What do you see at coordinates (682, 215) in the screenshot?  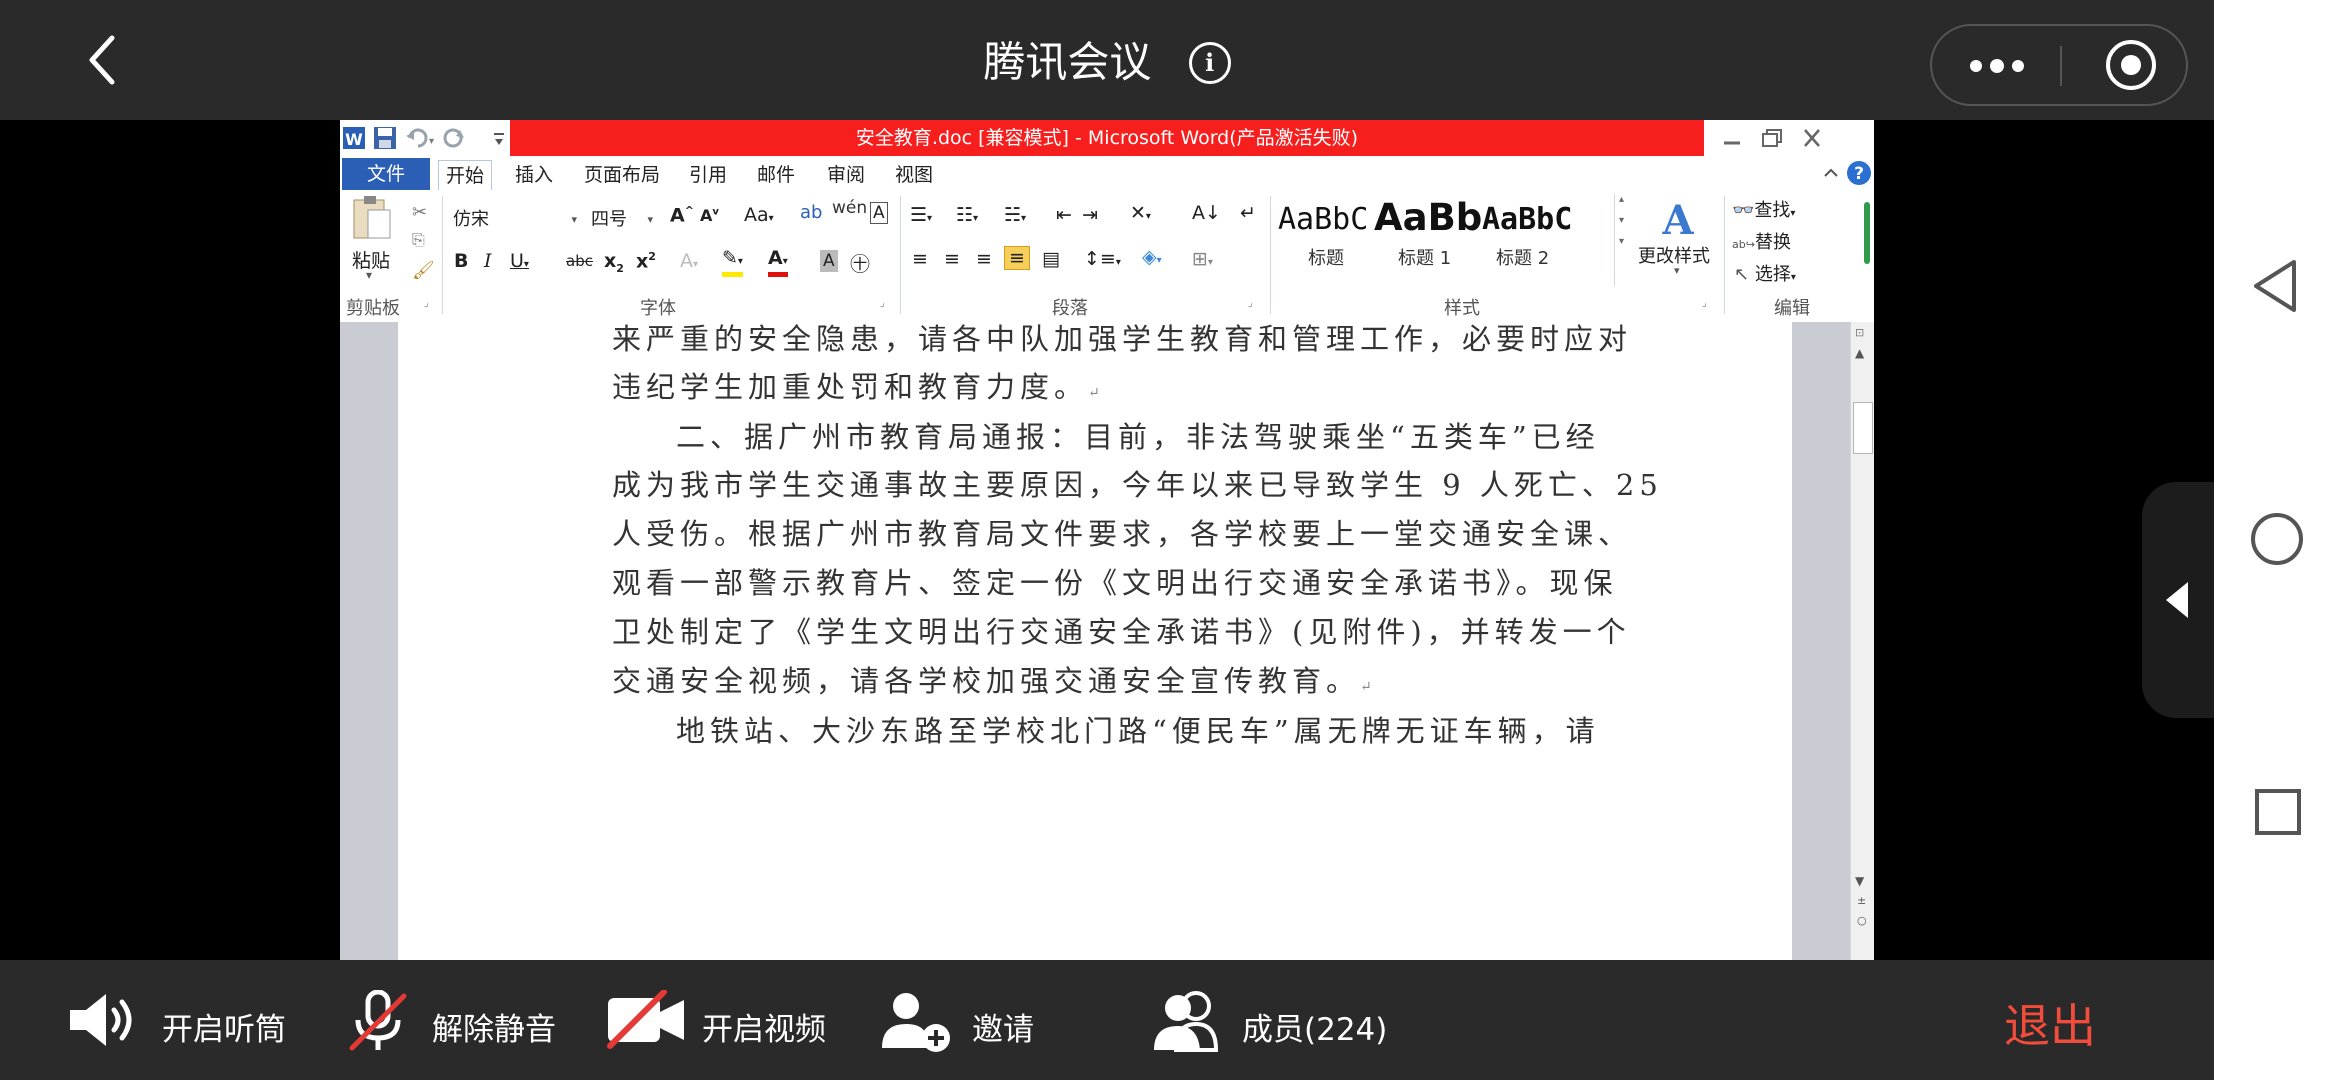 I see `grow-font-icon: A^` at bounding box center [682, 215].